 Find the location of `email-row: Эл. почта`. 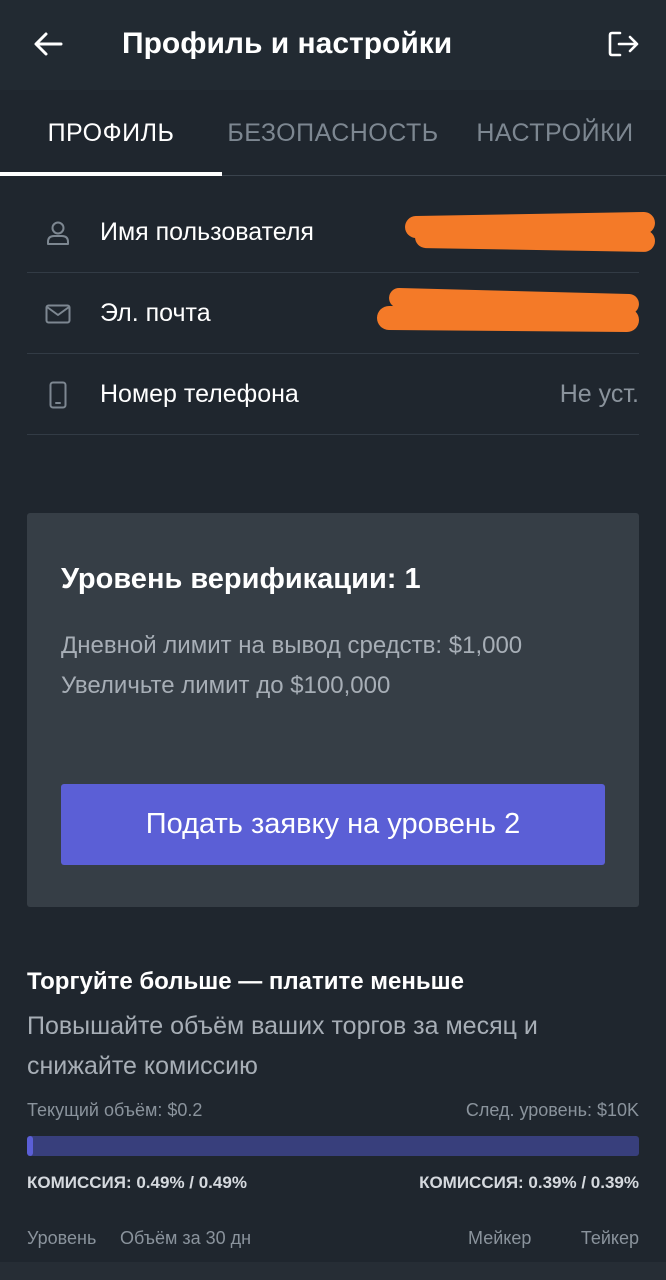

email-row: Эл. почта is located at coordinates (333, 313).